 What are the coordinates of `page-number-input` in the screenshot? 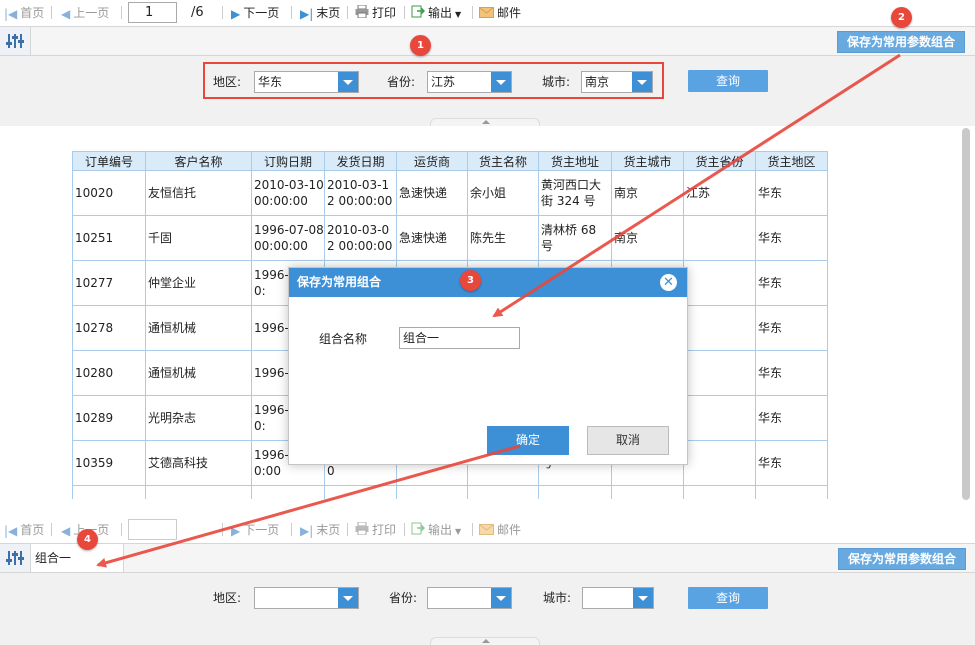 It's located at (152, 529).